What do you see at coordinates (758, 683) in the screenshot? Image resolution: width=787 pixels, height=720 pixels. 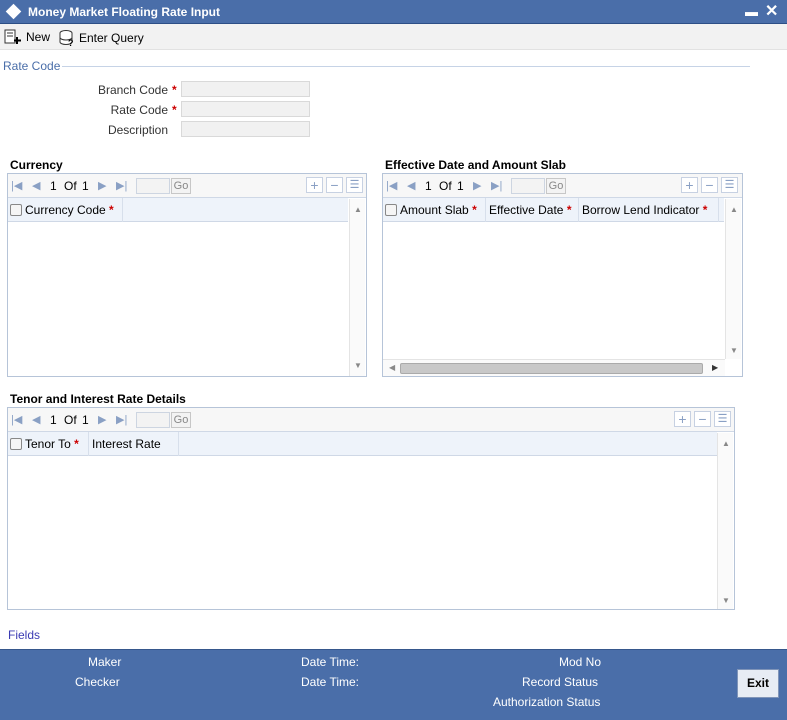 I see `exit-button: Exit` at bounding box center [758, 683].